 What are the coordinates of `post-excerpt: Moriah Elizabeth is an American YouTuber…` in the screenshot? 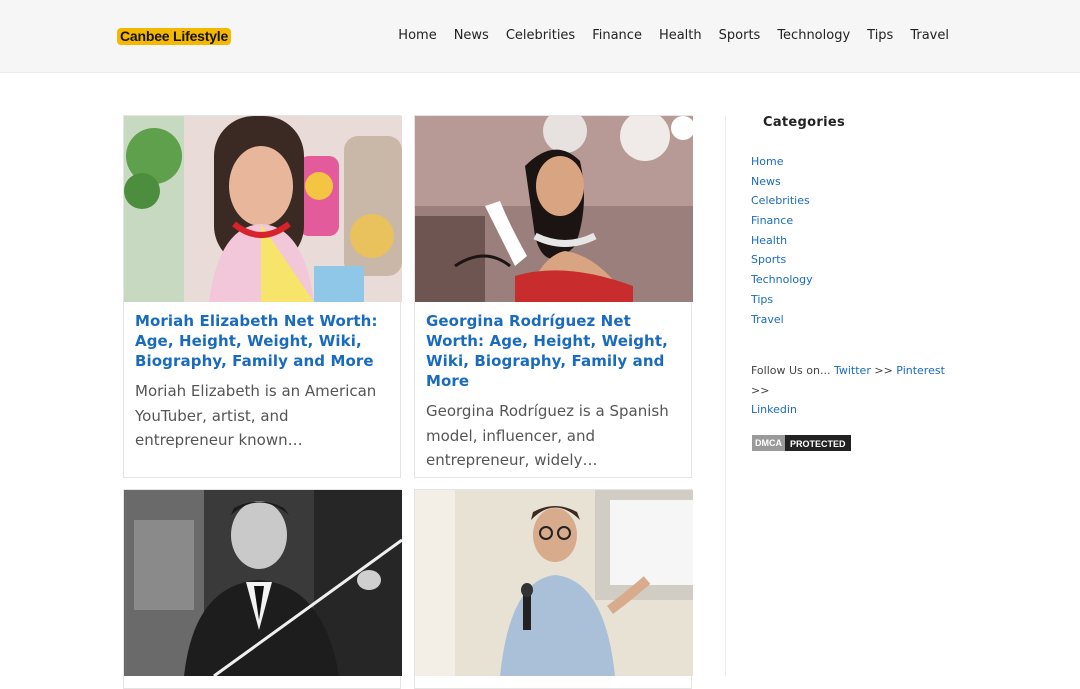 It's located at (256, 415).